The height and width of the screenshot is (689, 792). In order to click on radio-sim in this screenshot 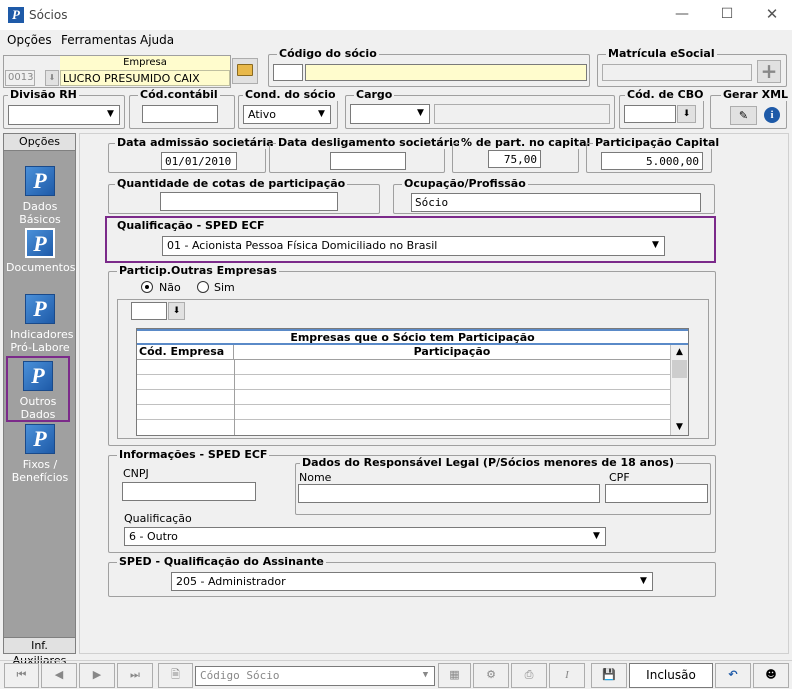, I will do `click(203, 287)`.